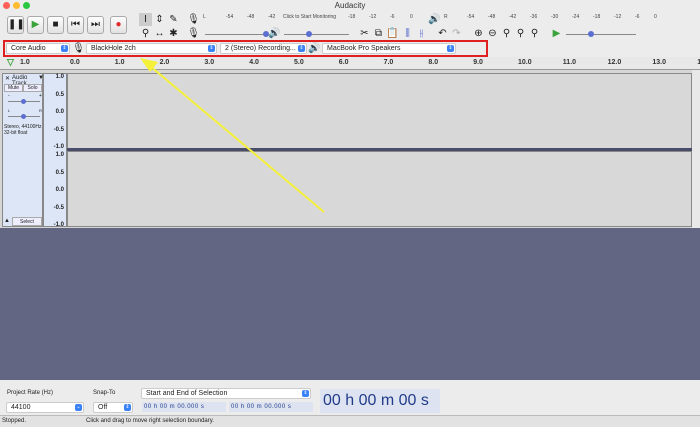 The image size is (700, 427). Describe the element at coordinates (103, 407) in the screenshot. I see `snap-to-value: Off` at that location.